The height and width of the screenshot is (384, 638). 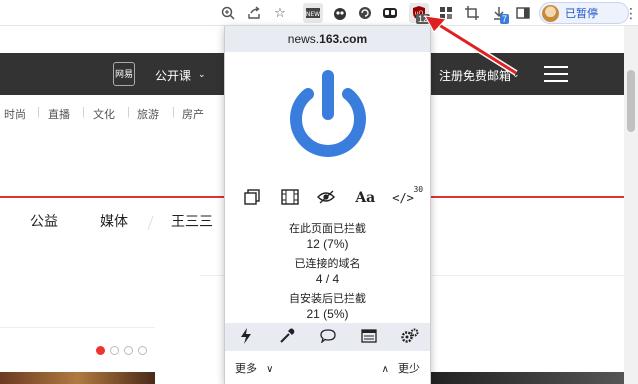 What do you see at coordinates (390, 13) in the screenshot?
I see `extension-eyes-icon` at bounding box center [390, 13].